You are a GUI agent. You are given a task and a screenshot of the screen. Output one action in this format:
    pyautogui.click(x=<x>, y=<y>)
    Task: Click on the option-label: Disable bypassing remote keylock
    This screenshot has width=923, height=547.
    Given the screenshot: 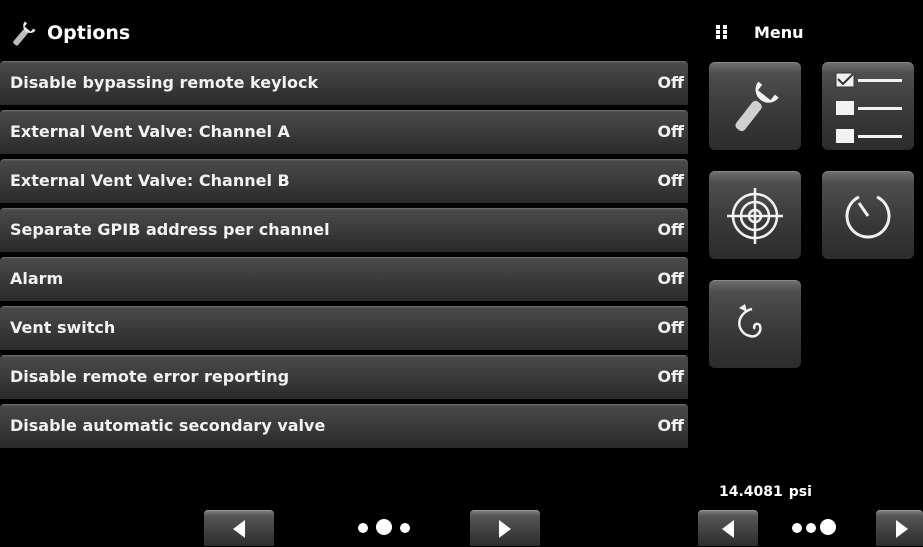 What is the action you would take?
    pyautogui.click(x=164, y=82)
    